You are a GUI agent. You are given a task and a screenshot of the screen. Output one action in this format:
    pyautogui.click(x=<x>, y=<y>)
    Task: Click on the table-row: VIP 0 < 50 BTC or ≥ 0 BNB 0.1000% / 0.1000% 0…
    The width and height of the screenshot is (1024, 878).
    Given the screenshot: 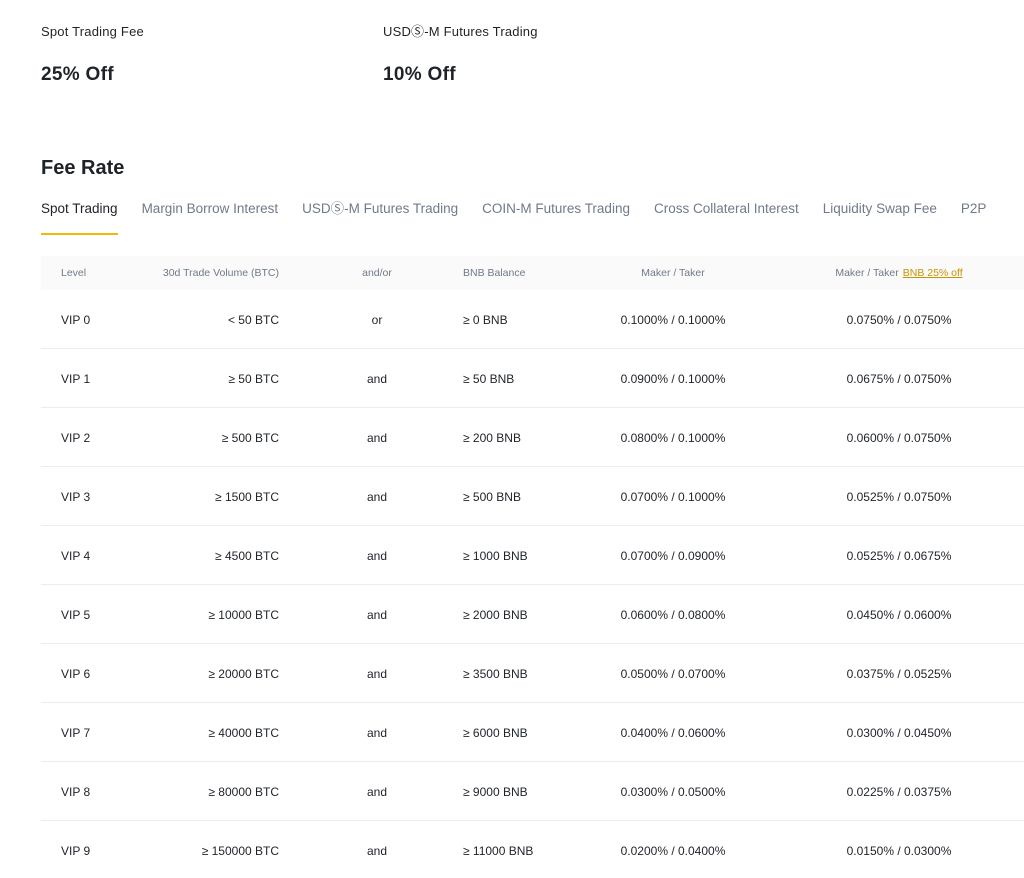 What is the action you would take?
    pyautogui.click(x=532, y=319)
    